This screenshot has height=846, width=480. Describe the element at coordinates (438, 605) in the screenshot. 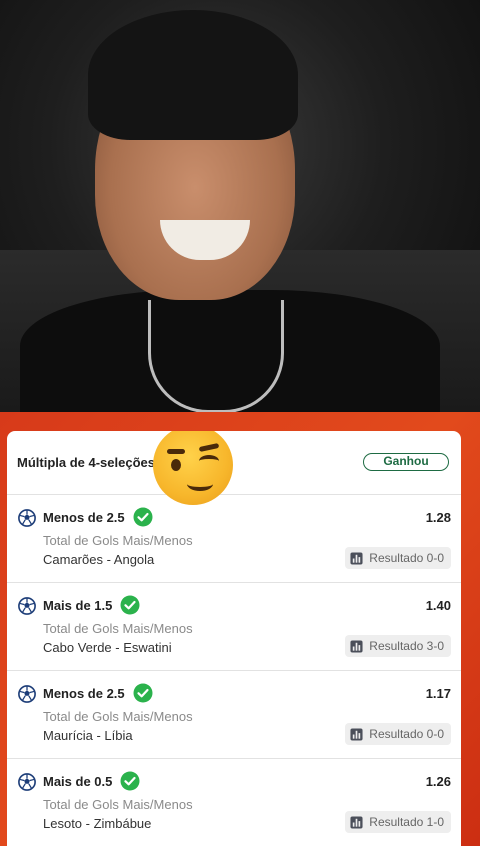

I see `selection-odds: 1.40` at that location.